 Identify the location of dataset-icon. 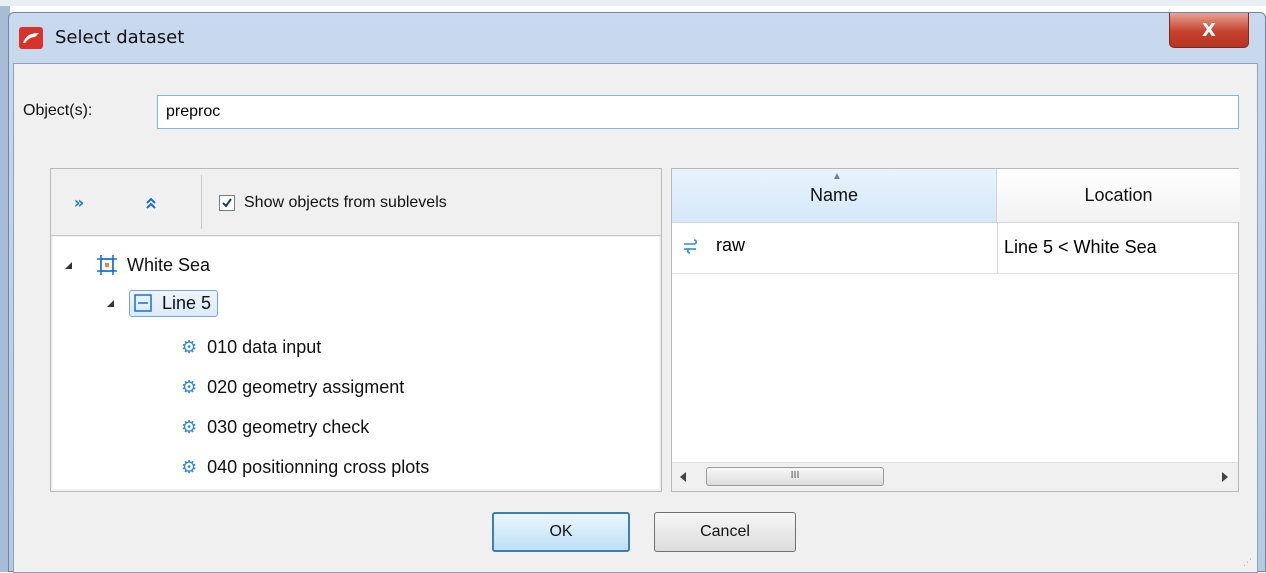
(691, 246).